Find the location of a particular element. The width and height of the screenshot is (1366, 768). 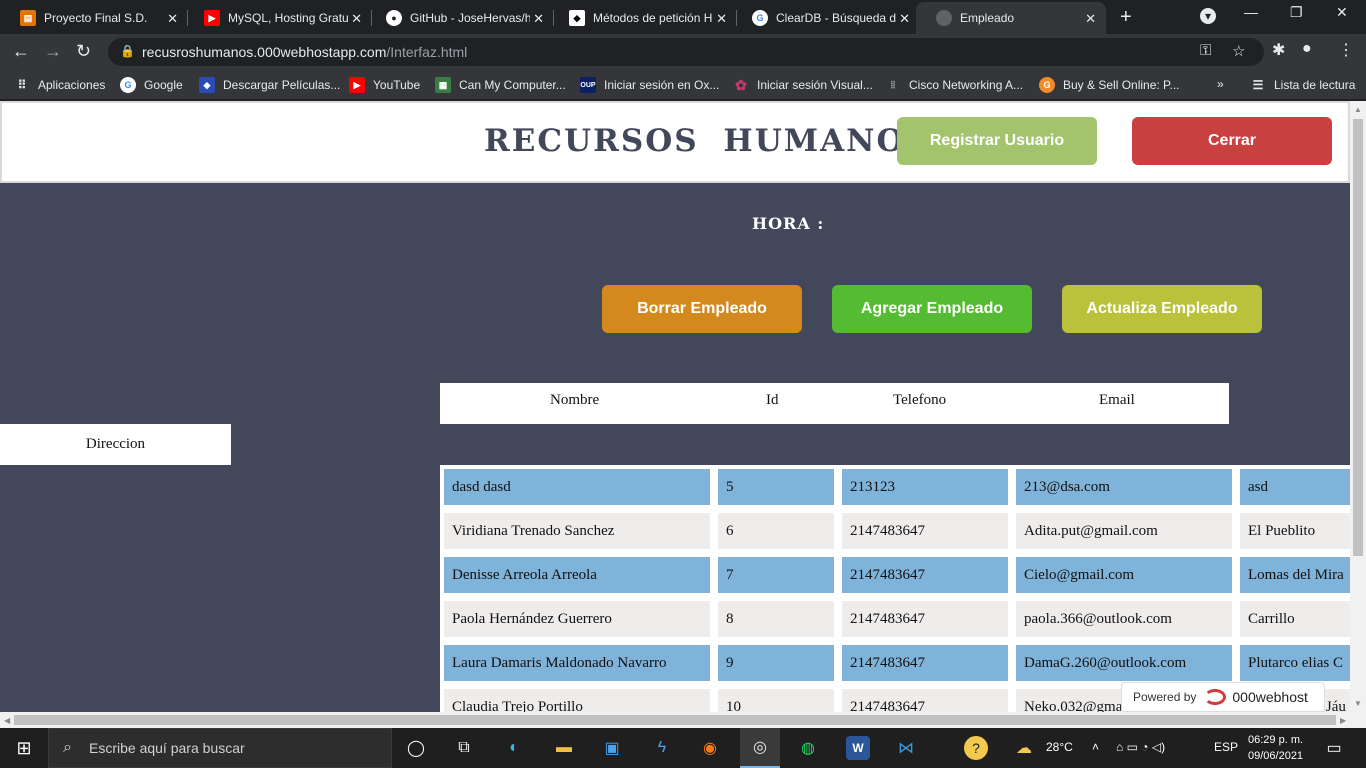

delete-employee-button: Borrar Empleado is located at coordinates (702, 309).